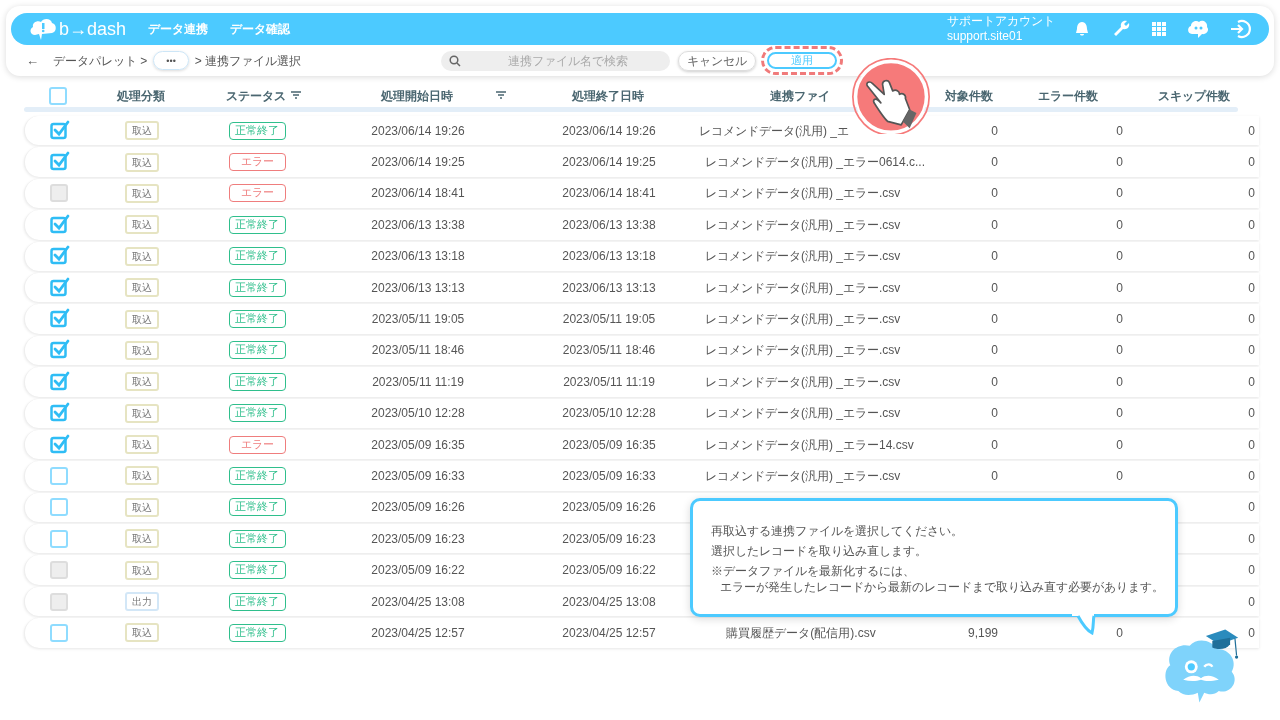  I want to click on table-row: 取込 エラー 2023/05/09 16:35 2023/05/09 16:35 レコメンドデータ(汎用) _エラー14.csv 0 0 0, so click(641, 444).